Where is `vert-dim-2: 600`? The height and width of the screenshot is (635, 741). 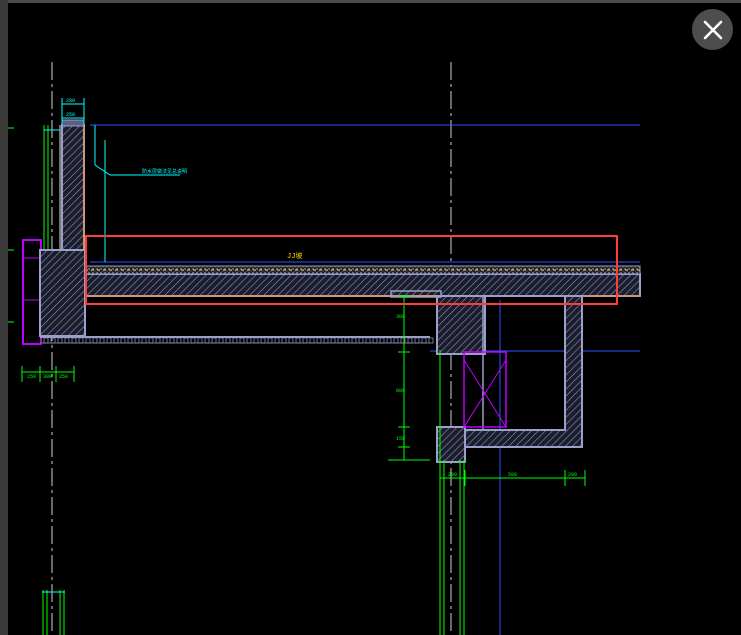
vert-dim-2: 600 is located at coordinates (400, 391).